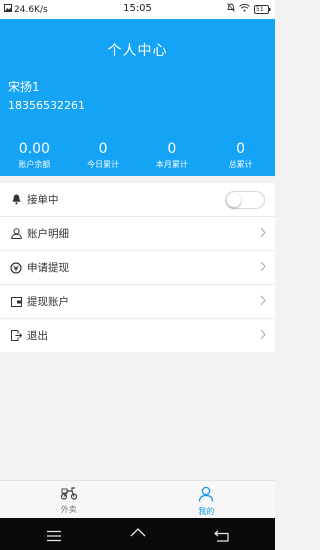 The height and width of the screenshot is (550, 320). What do you see at coordinates (48, 234) in the screenshot?
I see `menu-label: 账户明细` at bounding box center [48, 234].